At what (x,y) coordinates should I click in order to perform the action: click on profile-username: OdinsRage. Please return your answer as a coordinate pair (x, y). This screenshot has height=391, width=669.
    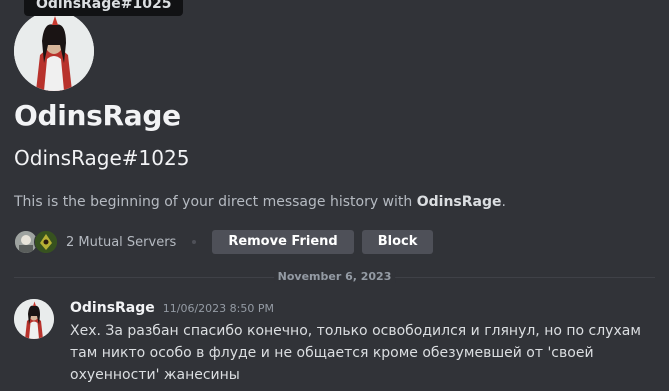
    Looking at the image, I should click on (97, 115).